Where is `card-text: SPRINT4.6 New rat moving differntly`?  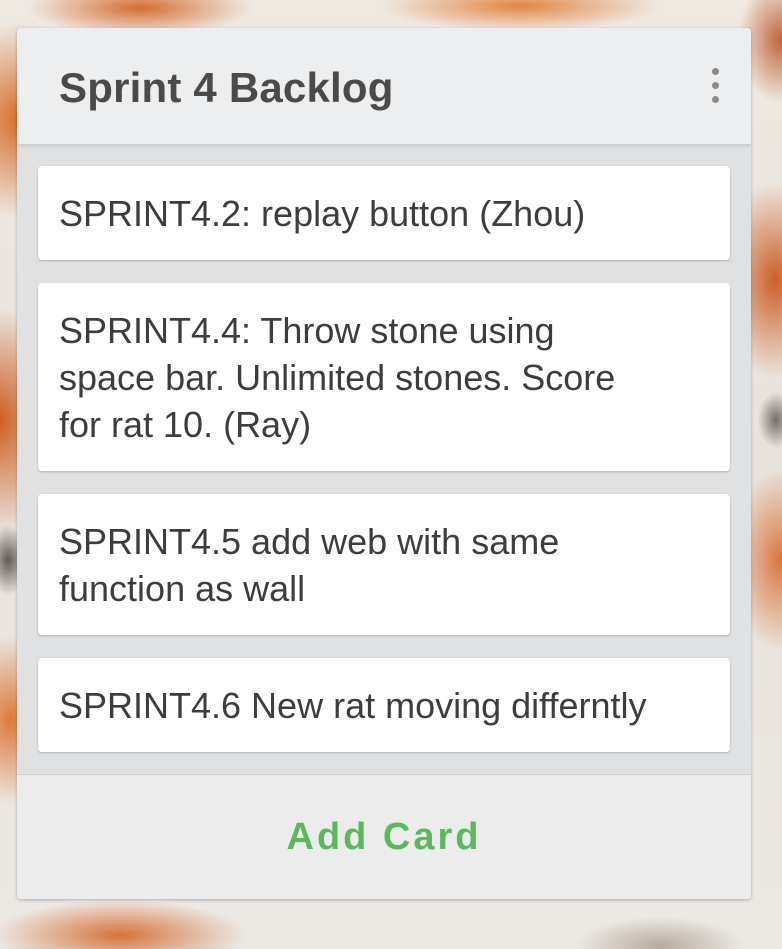
card-text: SPRINT4.6 New rat moving differntly is located at coordinates (353, 705).